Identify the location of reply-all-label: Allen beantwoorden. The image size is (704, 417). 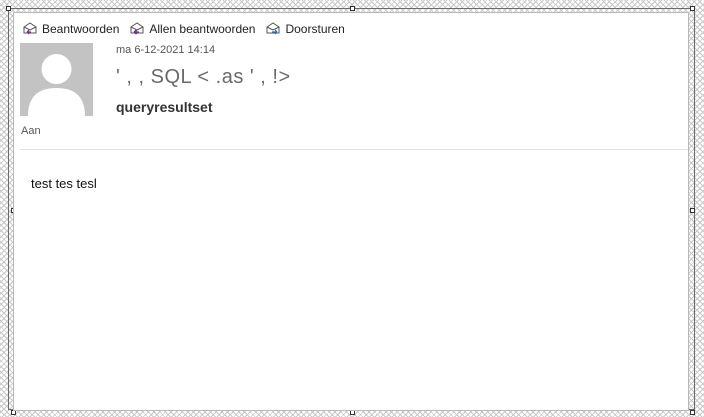
(202, 29).